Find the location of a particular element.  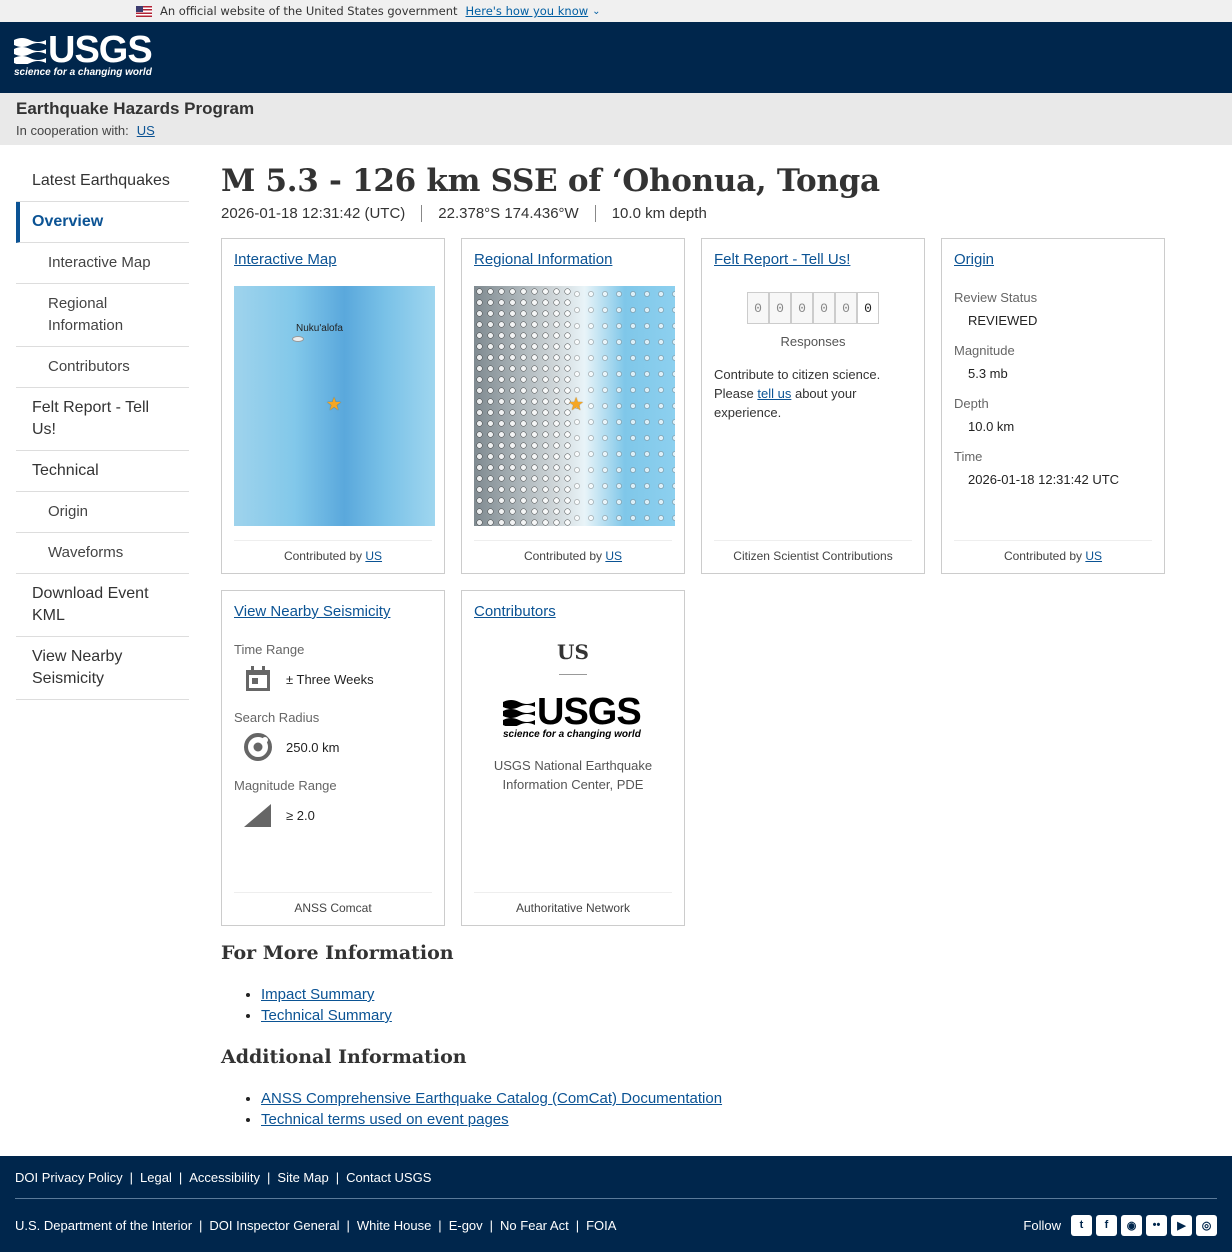

how-you-know-link: Here's how you know is located at coordinates (527, 11).